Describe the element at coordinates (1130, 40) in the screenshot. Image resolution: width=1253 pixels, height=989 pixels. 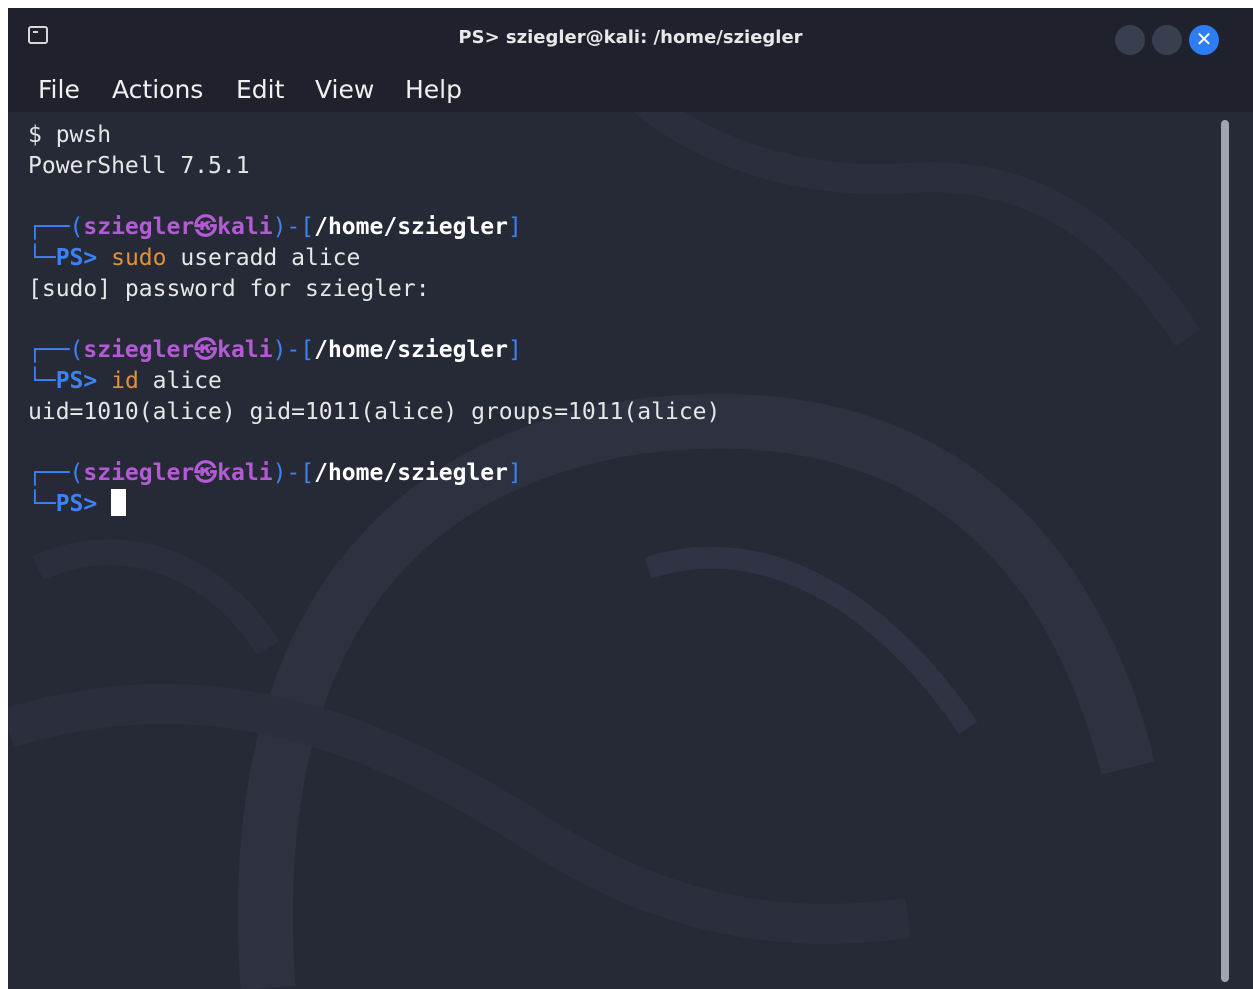
I see `minimize-button` at that location.